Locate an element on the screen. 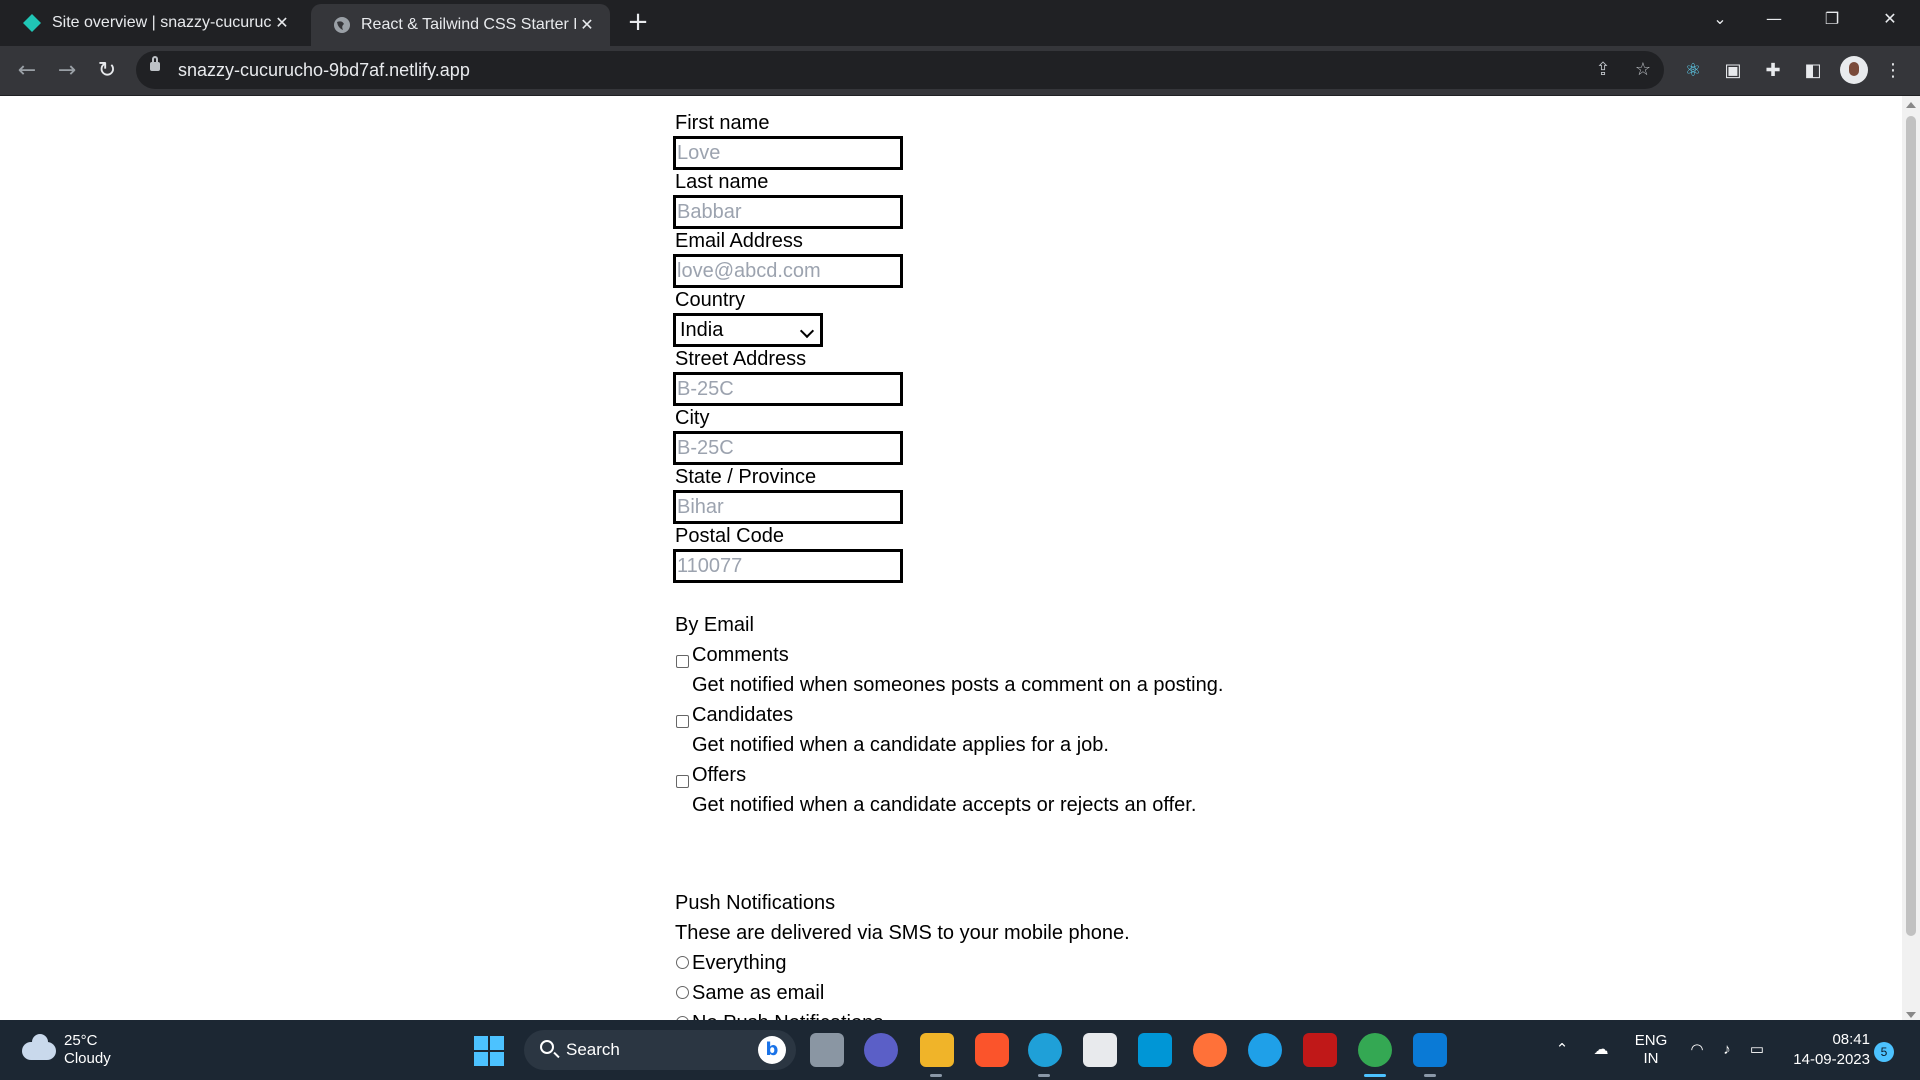  mcafee-icon is located at coordinates (1320, 1050).